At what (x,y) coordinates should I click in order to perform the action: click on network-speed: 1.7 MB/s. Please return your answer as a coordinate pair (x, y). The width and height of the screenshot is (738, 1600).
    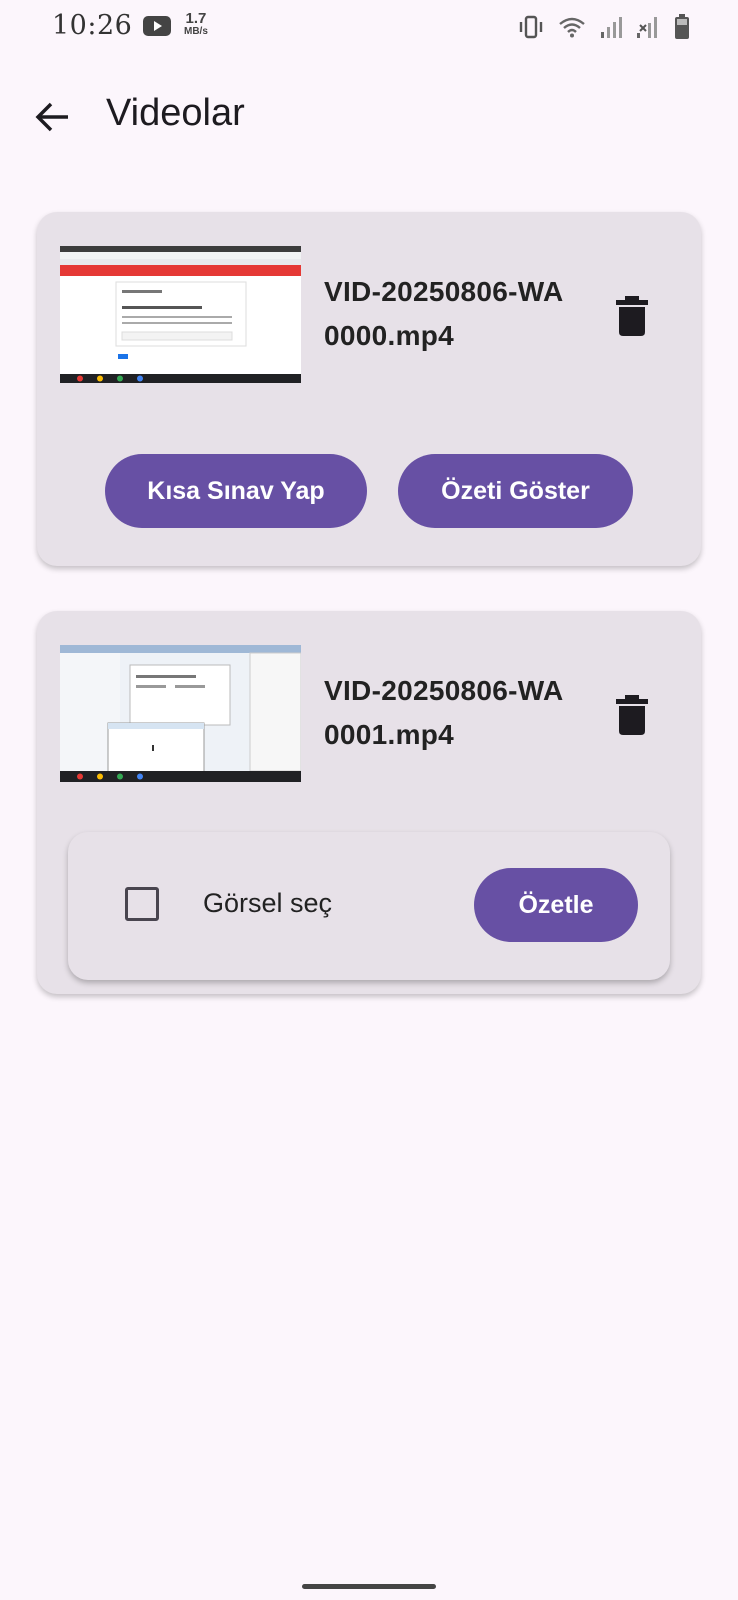
    Looking at the image, I should click on (196, 24).